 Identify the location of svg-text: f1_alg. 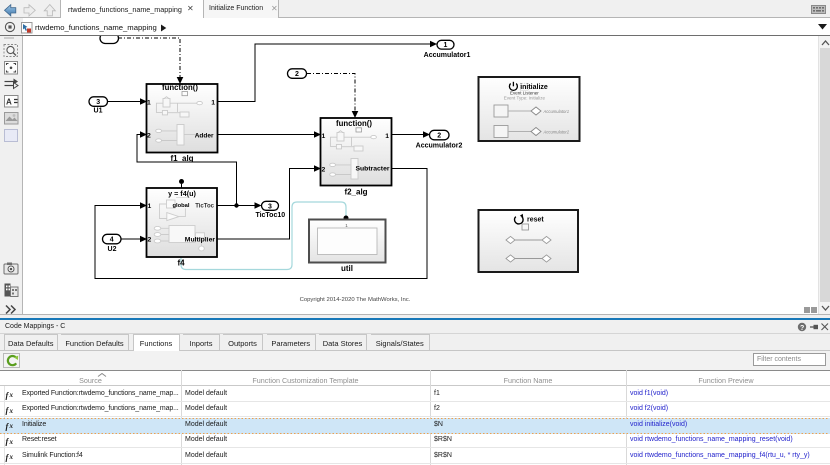
(181, 158).